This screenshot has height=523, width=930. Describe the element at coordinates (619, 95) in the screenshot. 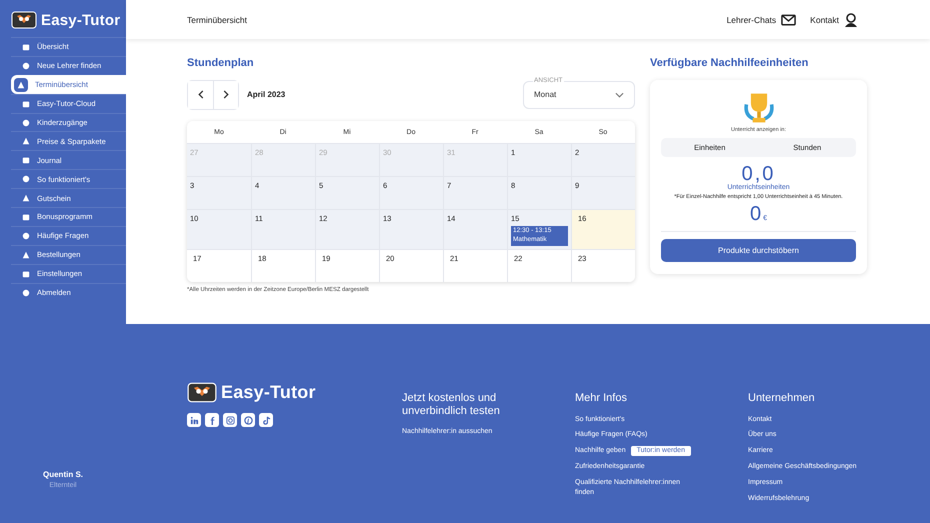

I see `chevron-down-icon` at that location.